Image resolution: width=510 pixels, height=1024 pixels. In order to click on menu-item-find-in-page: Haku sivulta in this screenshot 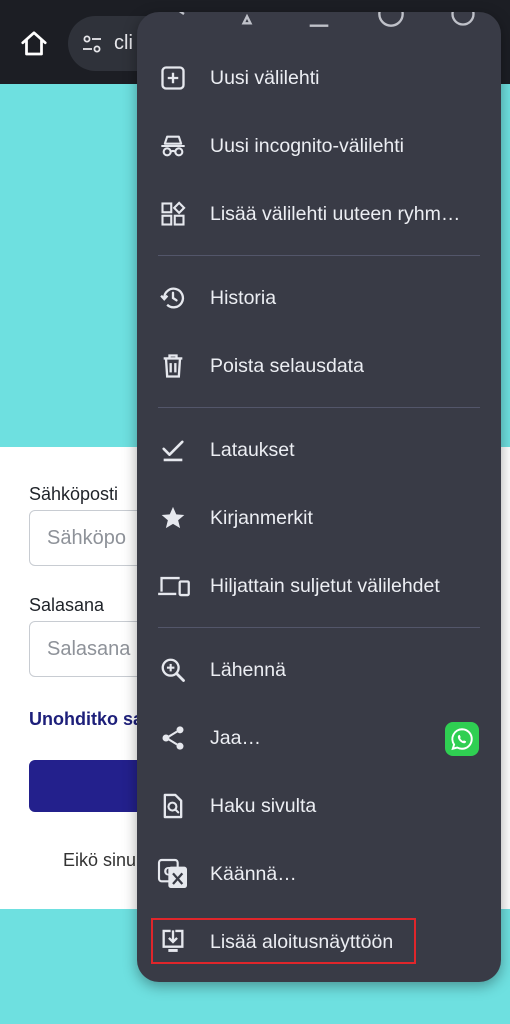, I will do `click(319, 806)`.